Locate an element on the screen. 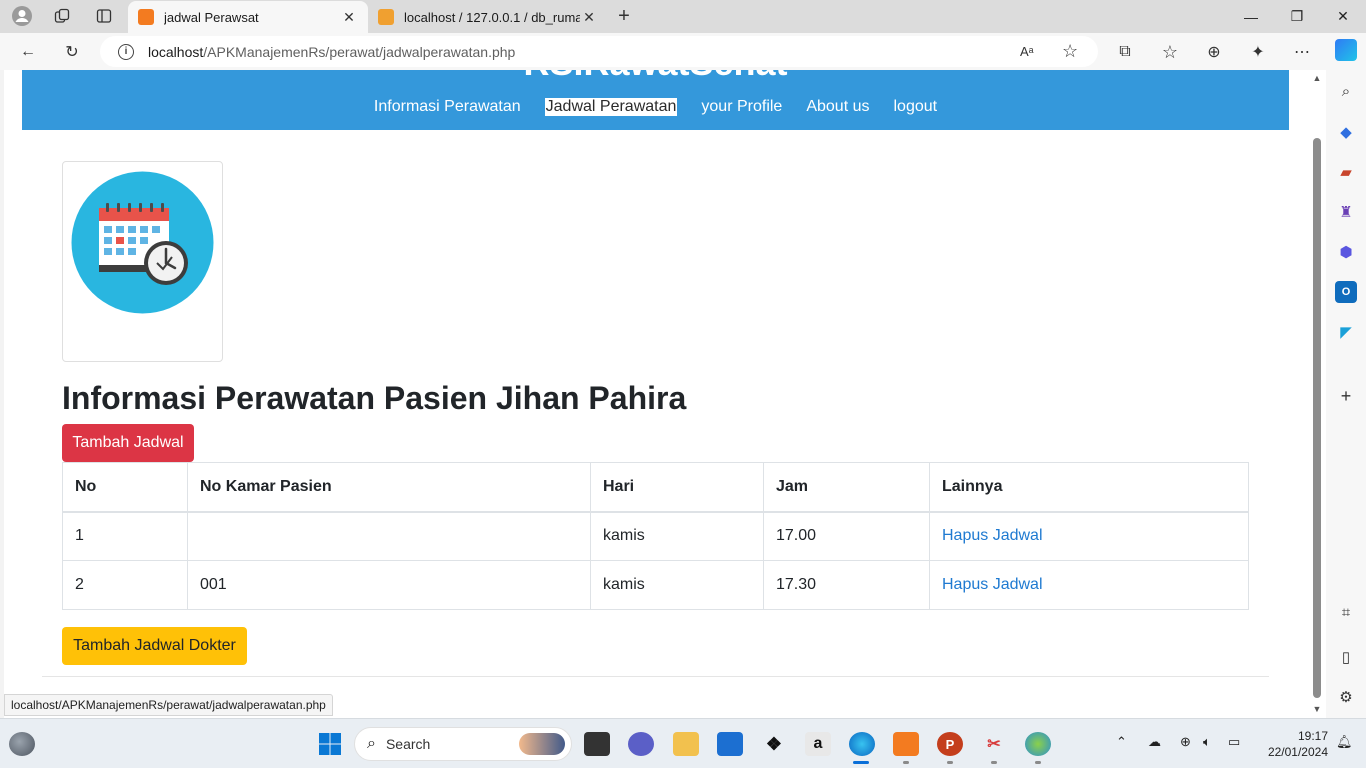  teams-chat-icon is located at coordinates (641, 744).